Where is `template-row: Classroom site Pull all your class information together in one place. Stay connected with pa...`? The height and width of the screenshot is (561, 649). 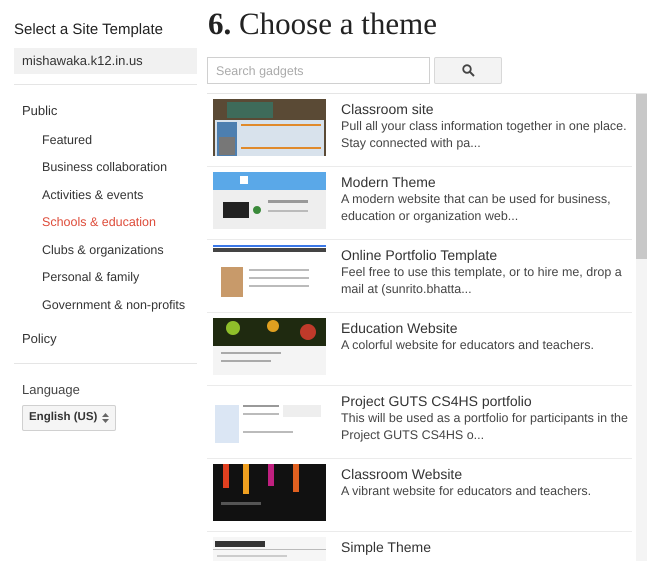 template-row: Classroom site Pull all your class information together in one place. Stay connected with pa... is located at coordinates (419, 130).